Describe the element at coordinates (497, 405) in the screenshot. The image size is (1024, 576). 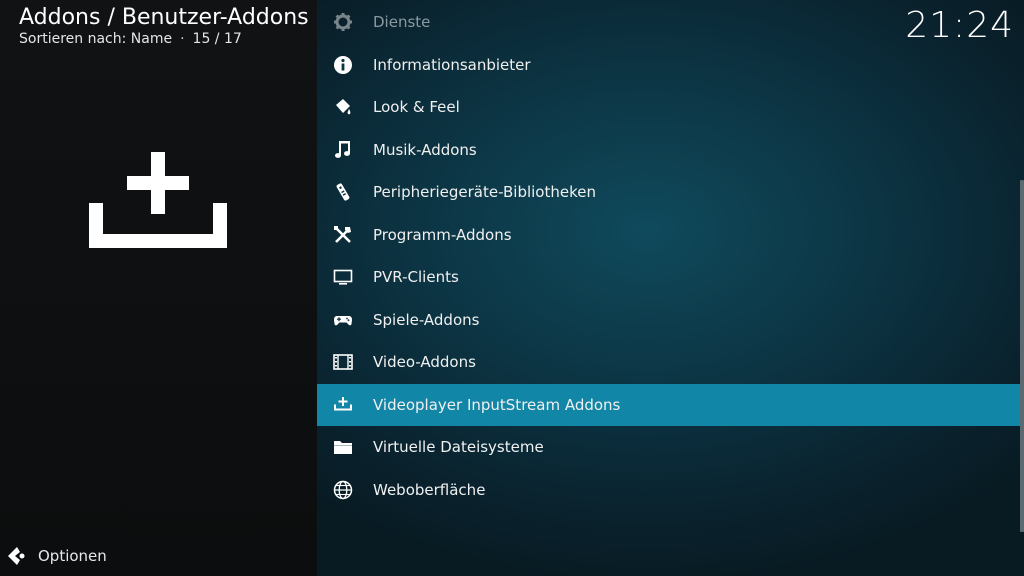
I see `list-item-label: Videoplayer InputStream Addons` at that location.